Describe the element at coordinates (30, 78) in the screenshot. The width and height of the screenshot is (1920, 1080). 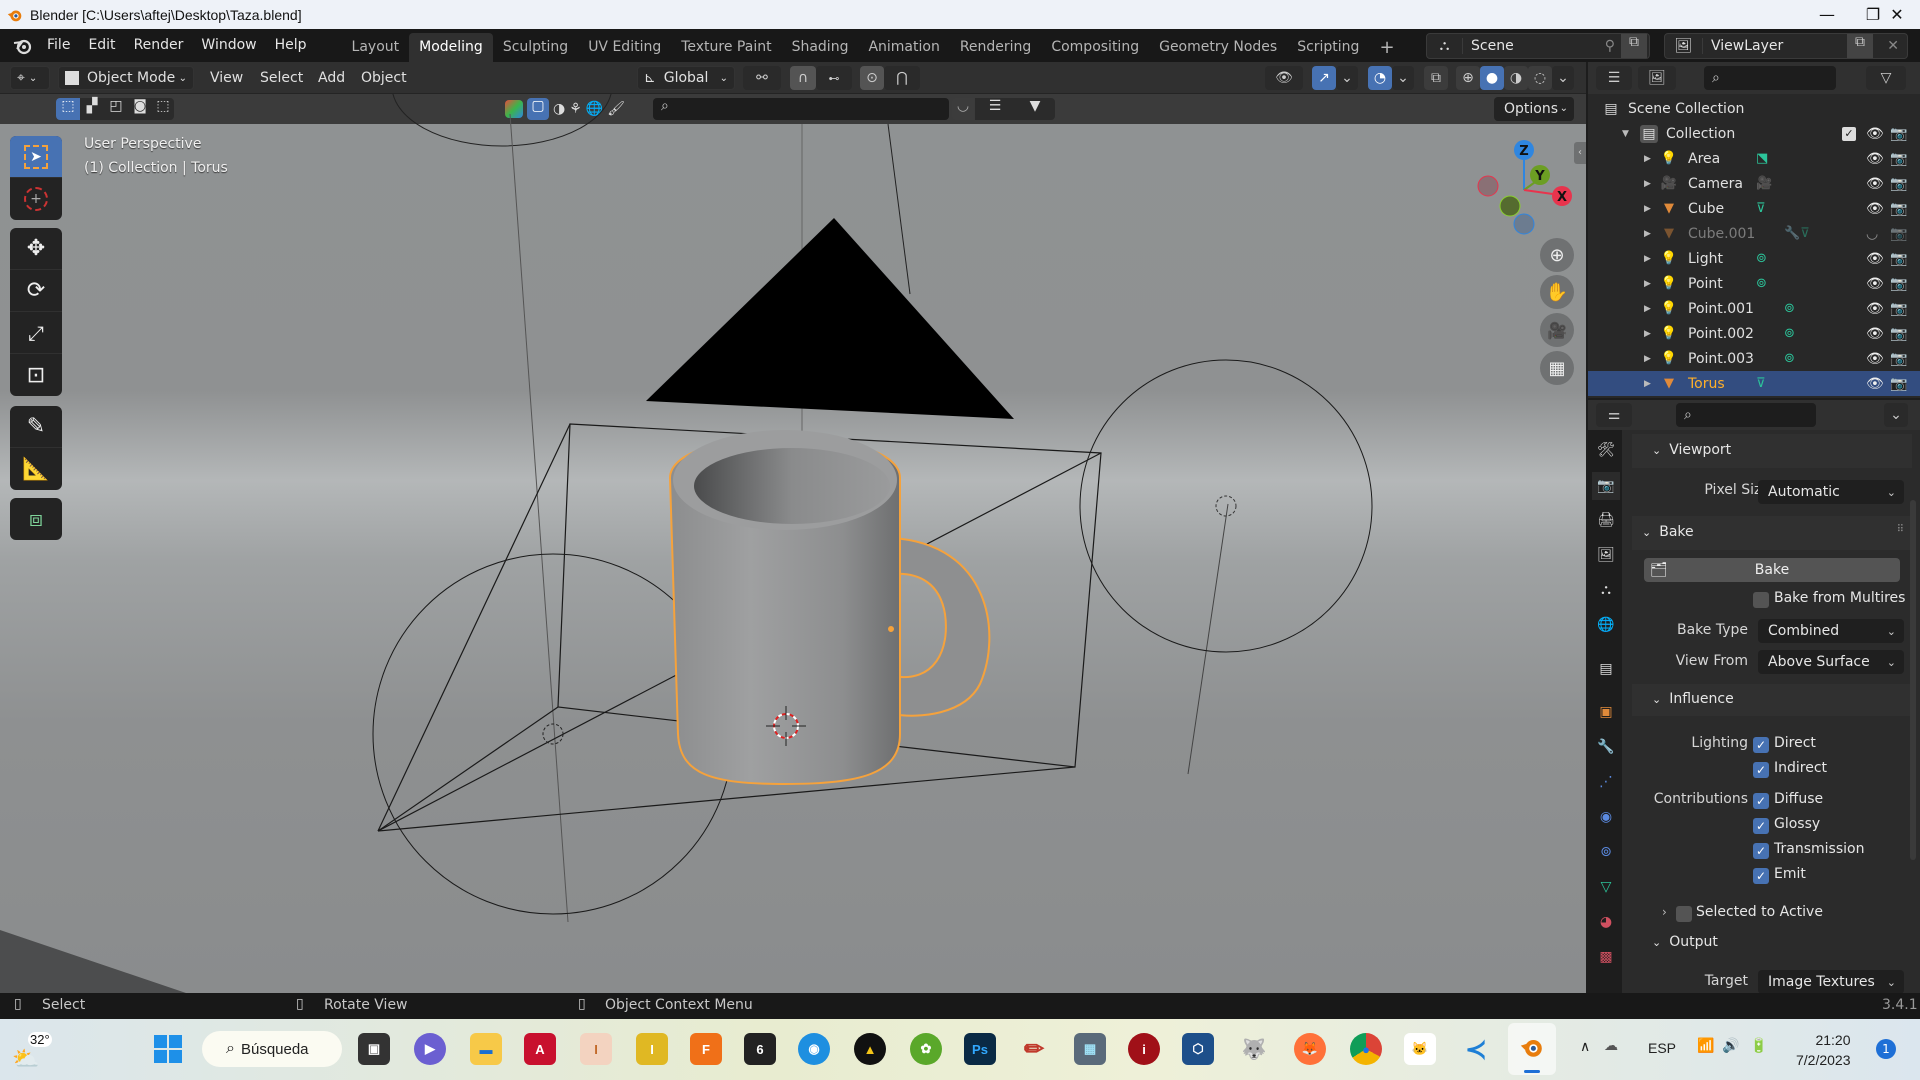
I see `editor-type-button: ⌖ ⌄` at that location.